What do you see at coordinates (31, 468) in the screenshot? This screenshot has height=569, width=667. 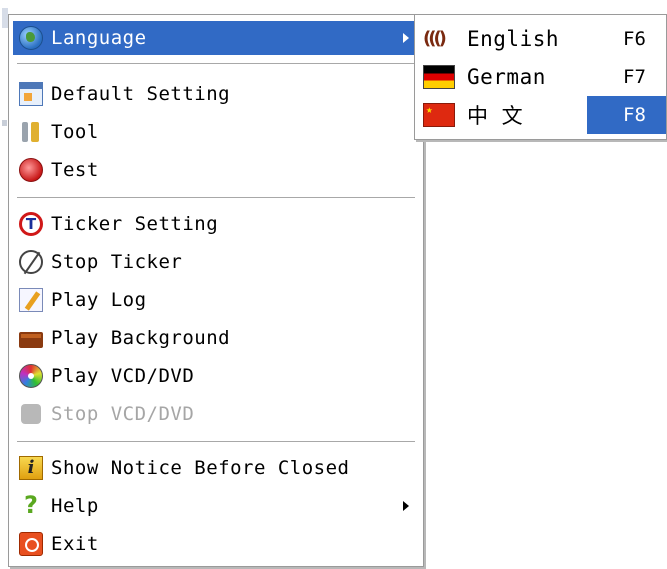 I see `info-icon` at bounding box center [31, 468].